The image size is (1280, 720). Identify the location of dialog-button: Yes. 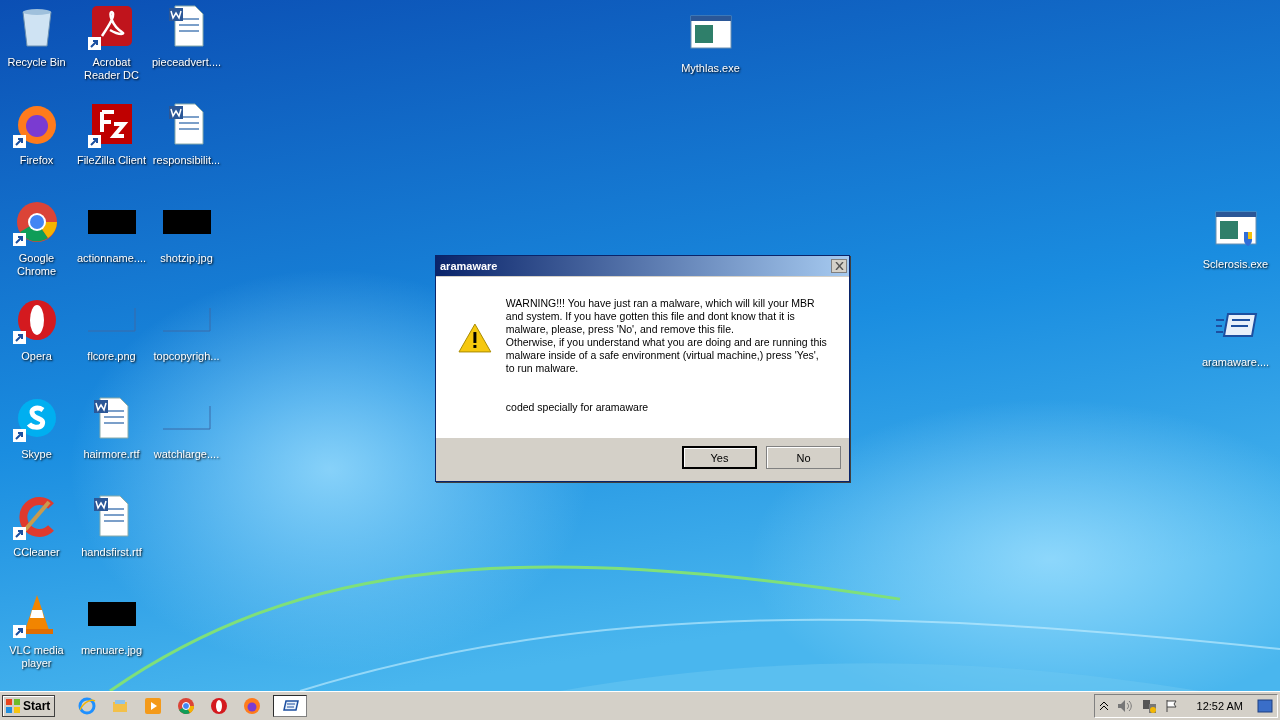
(719, 457).